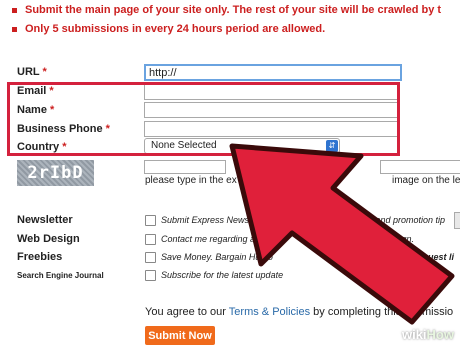 This screenshot has width=460, height=345. Describe the element at coordinates (214, 239) in the screenshot. I see `web-design-text: Contact me regarding a ne` at that location.